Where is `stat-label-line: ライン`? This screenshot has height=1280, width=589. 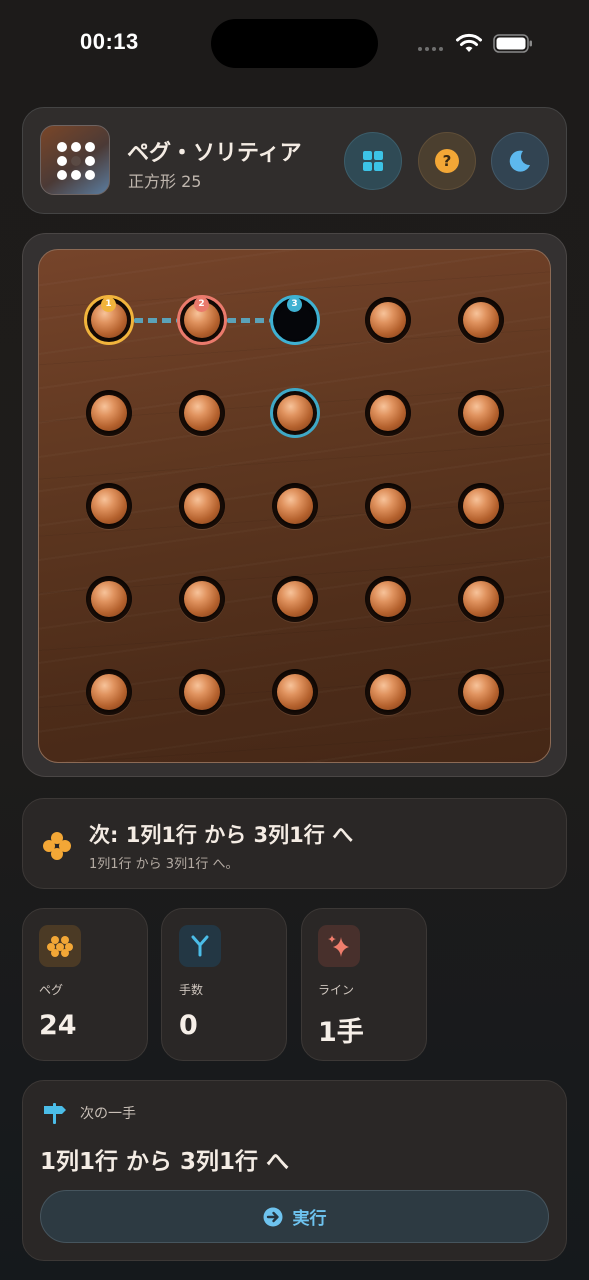
stat-label-line: ライン is located at coordinates (336, 990).